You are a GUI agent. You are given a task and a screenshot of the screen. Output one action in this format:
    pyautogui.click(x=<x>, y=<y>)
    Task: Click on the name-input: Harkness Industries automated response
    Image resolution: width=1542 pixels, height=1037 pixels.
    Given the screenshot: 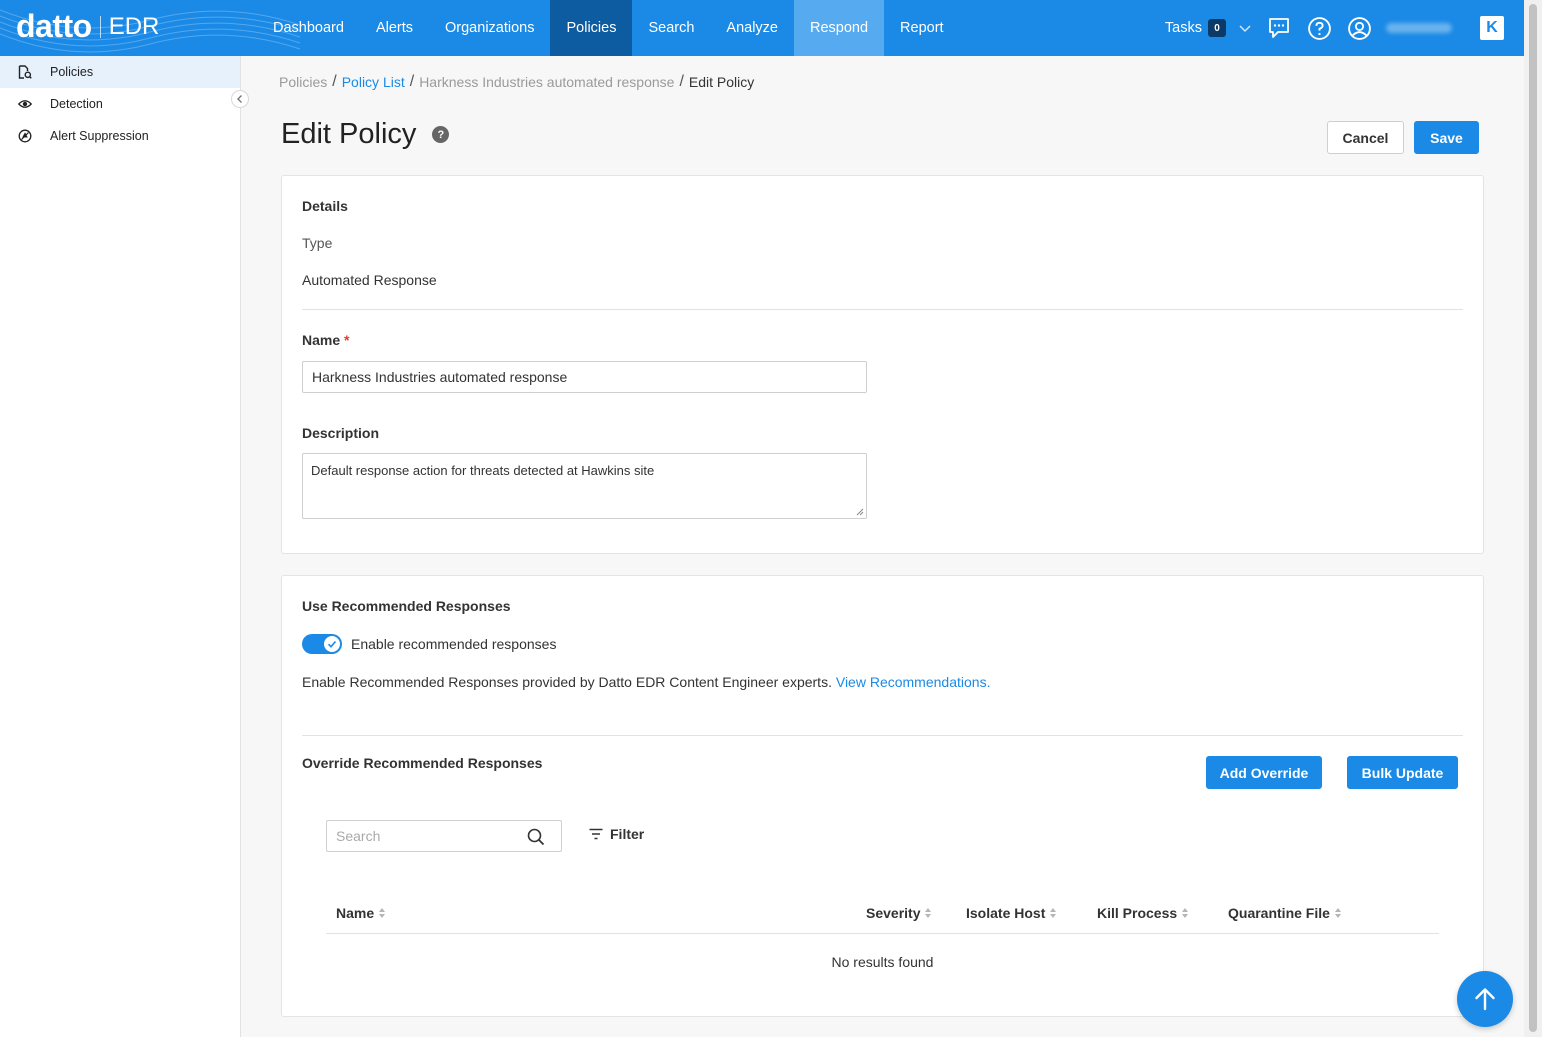 What is the action you would take?
    pyautogui.click(x=584, y=377)
    